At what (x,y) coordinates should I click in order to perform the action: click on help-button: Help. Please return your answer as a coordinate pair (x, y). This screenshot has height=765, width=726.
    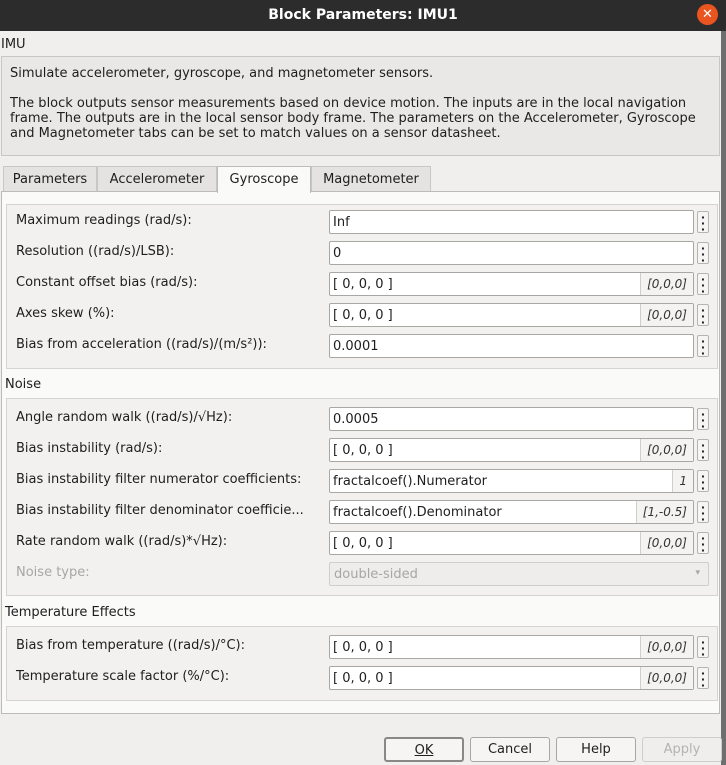
    Looking at the image, I should click on (596, 749).